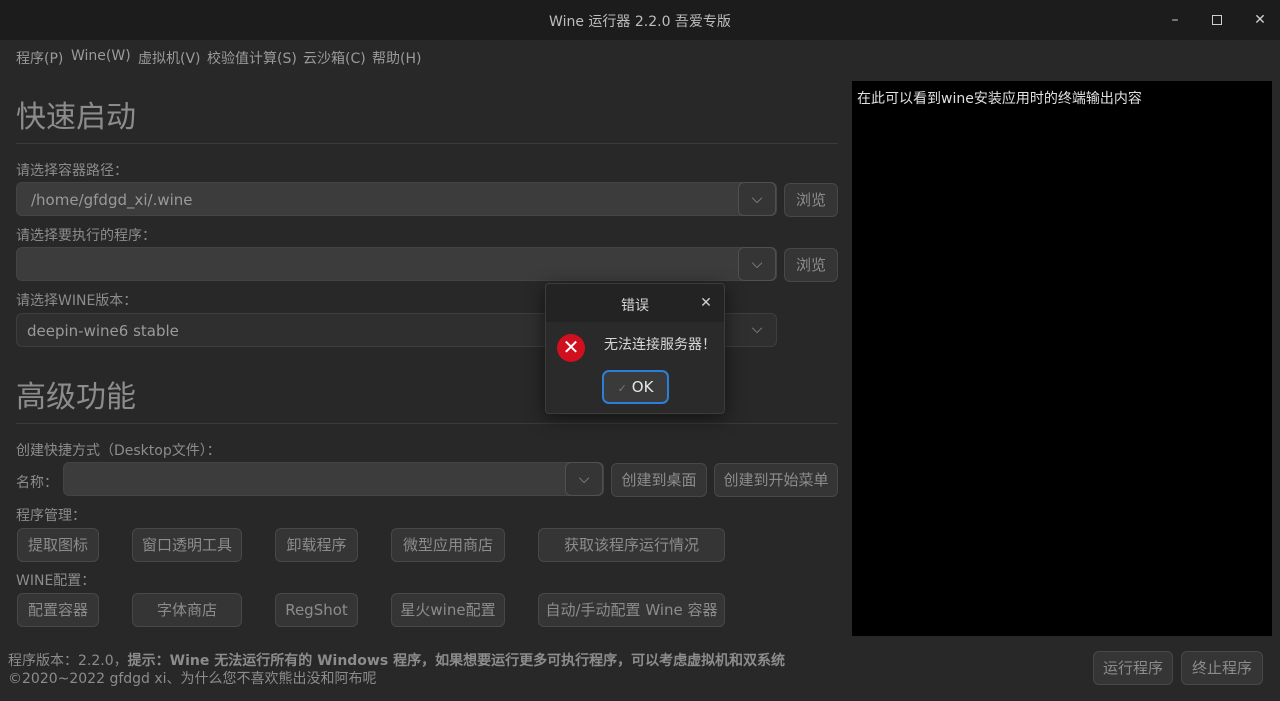 The image size is (1280, 701). Describe the element at coordinates (51, 516) in the screenshot. I see `program-management-label: 程序管理：` at that location.